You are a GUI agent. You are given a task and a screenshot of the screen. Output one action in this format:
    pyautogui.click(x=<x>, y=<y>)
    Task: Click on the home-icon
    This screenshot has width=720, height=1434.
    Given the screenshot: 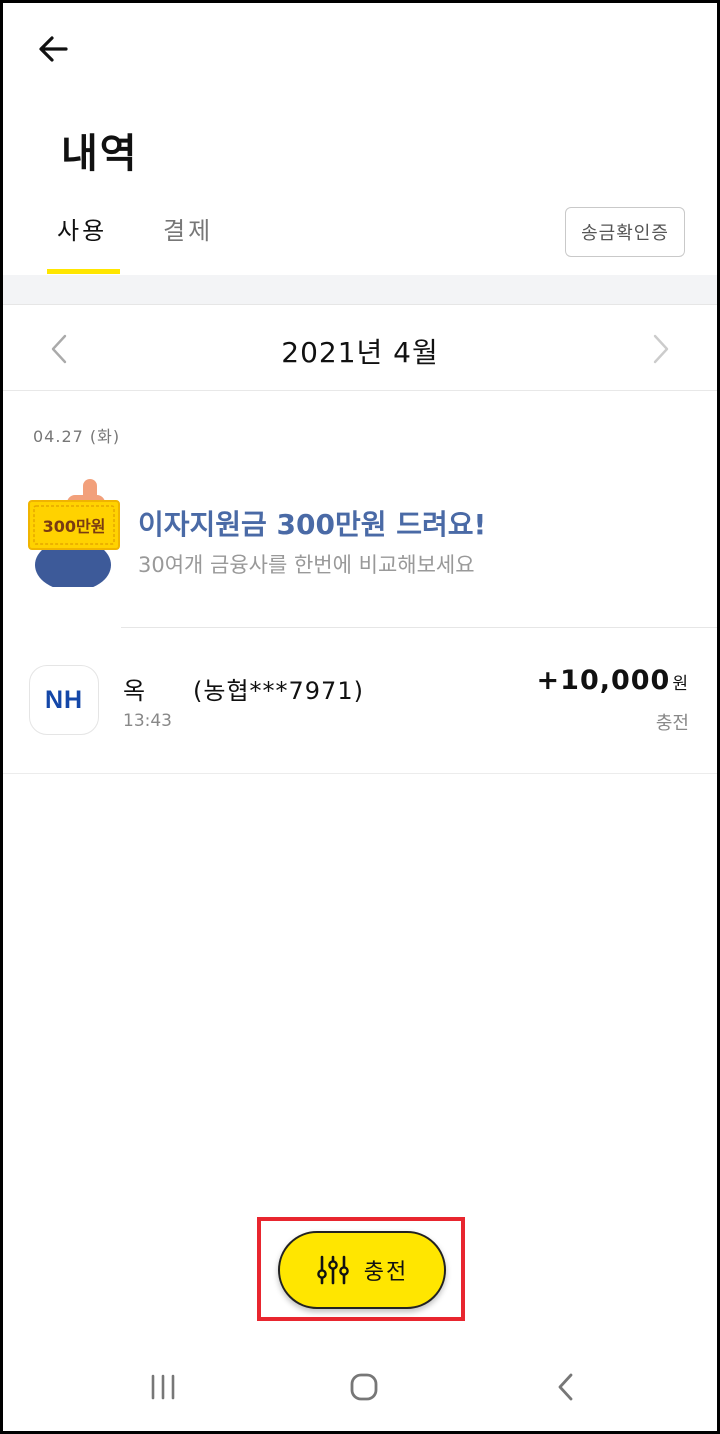 What is the action you would take?
    pyautogui.click(x=364, y=1387)
    